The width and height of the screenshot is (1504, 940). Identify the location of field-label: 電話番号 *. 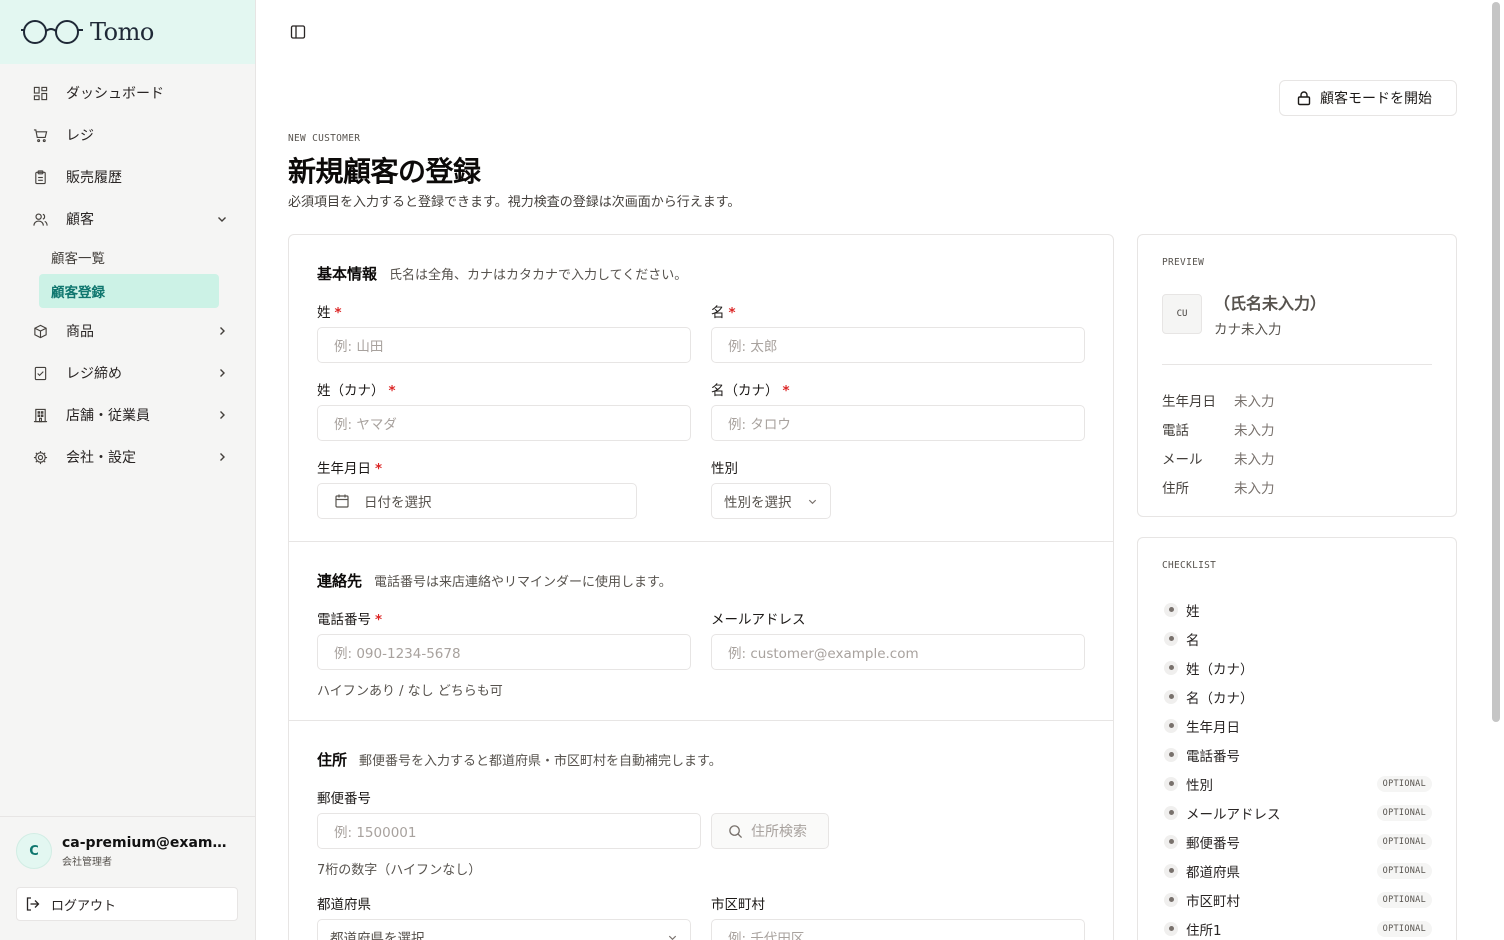
(504, 618).